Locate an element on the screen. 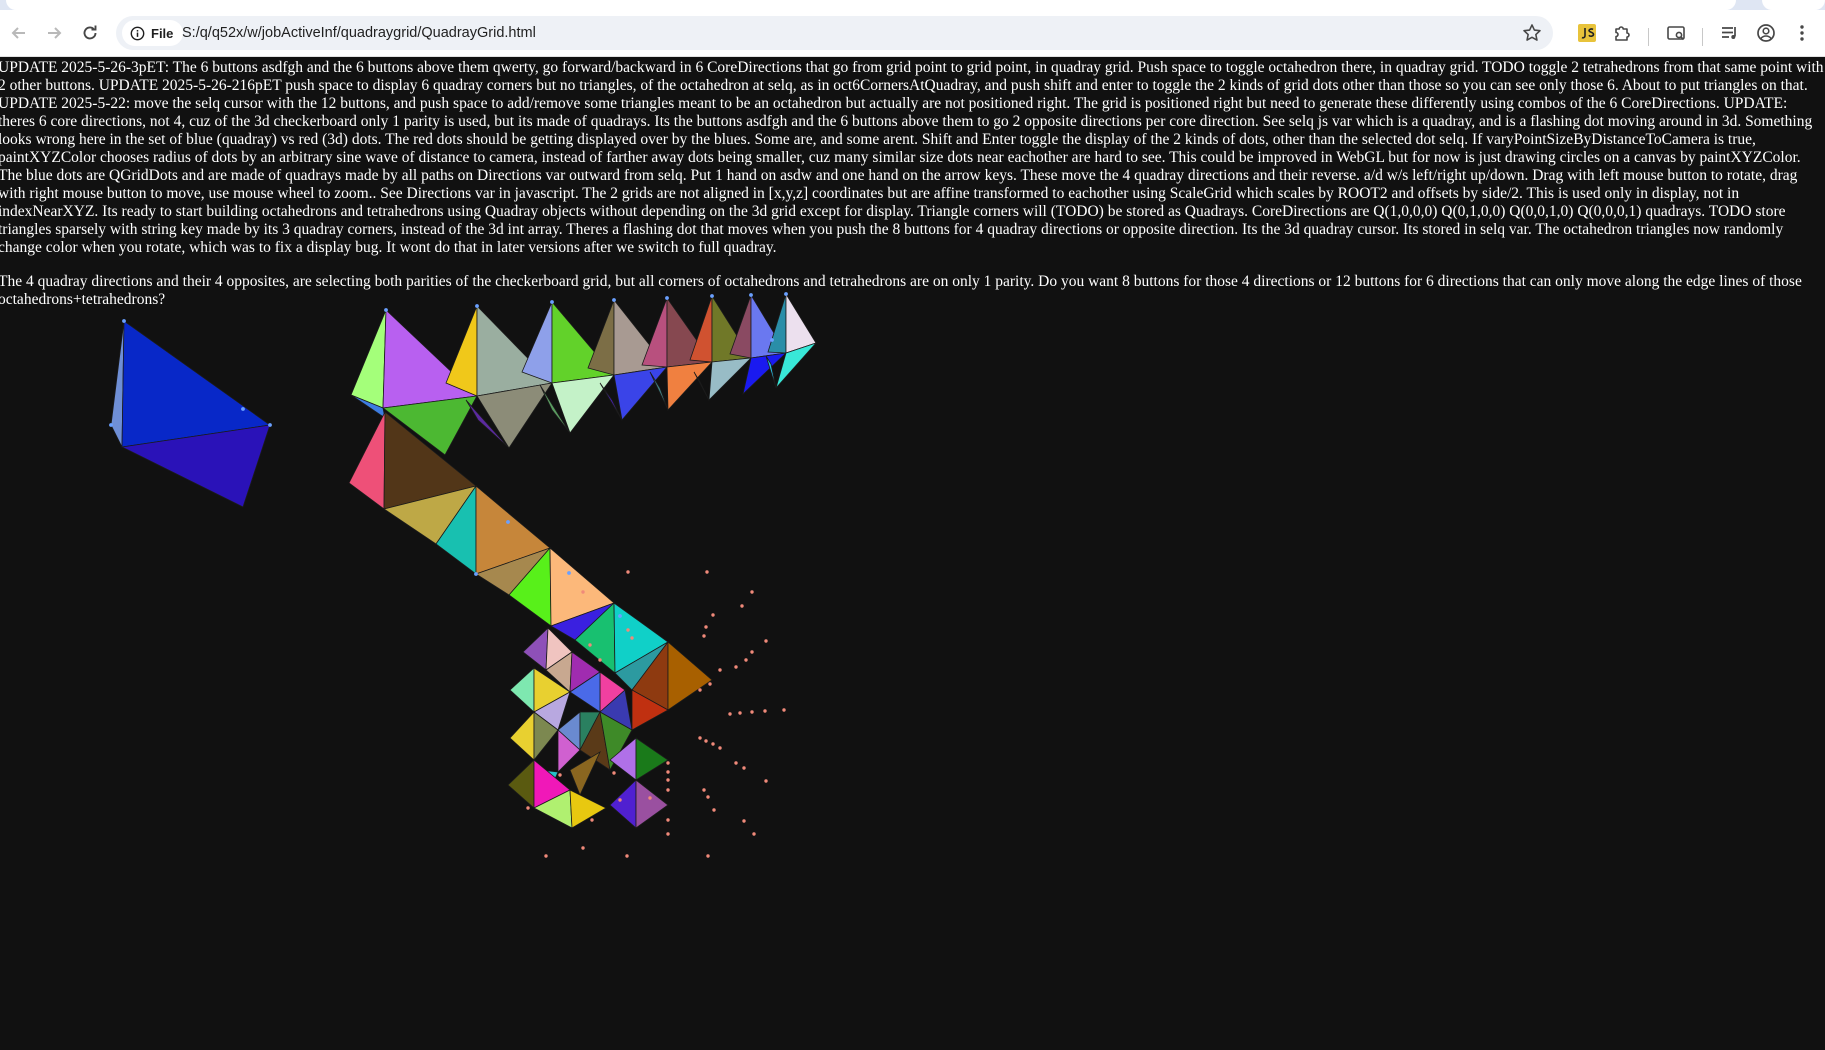 The width and height of the screenshot is (1825, 1050). arrow-right-icon is located at coordinates (55, 33).